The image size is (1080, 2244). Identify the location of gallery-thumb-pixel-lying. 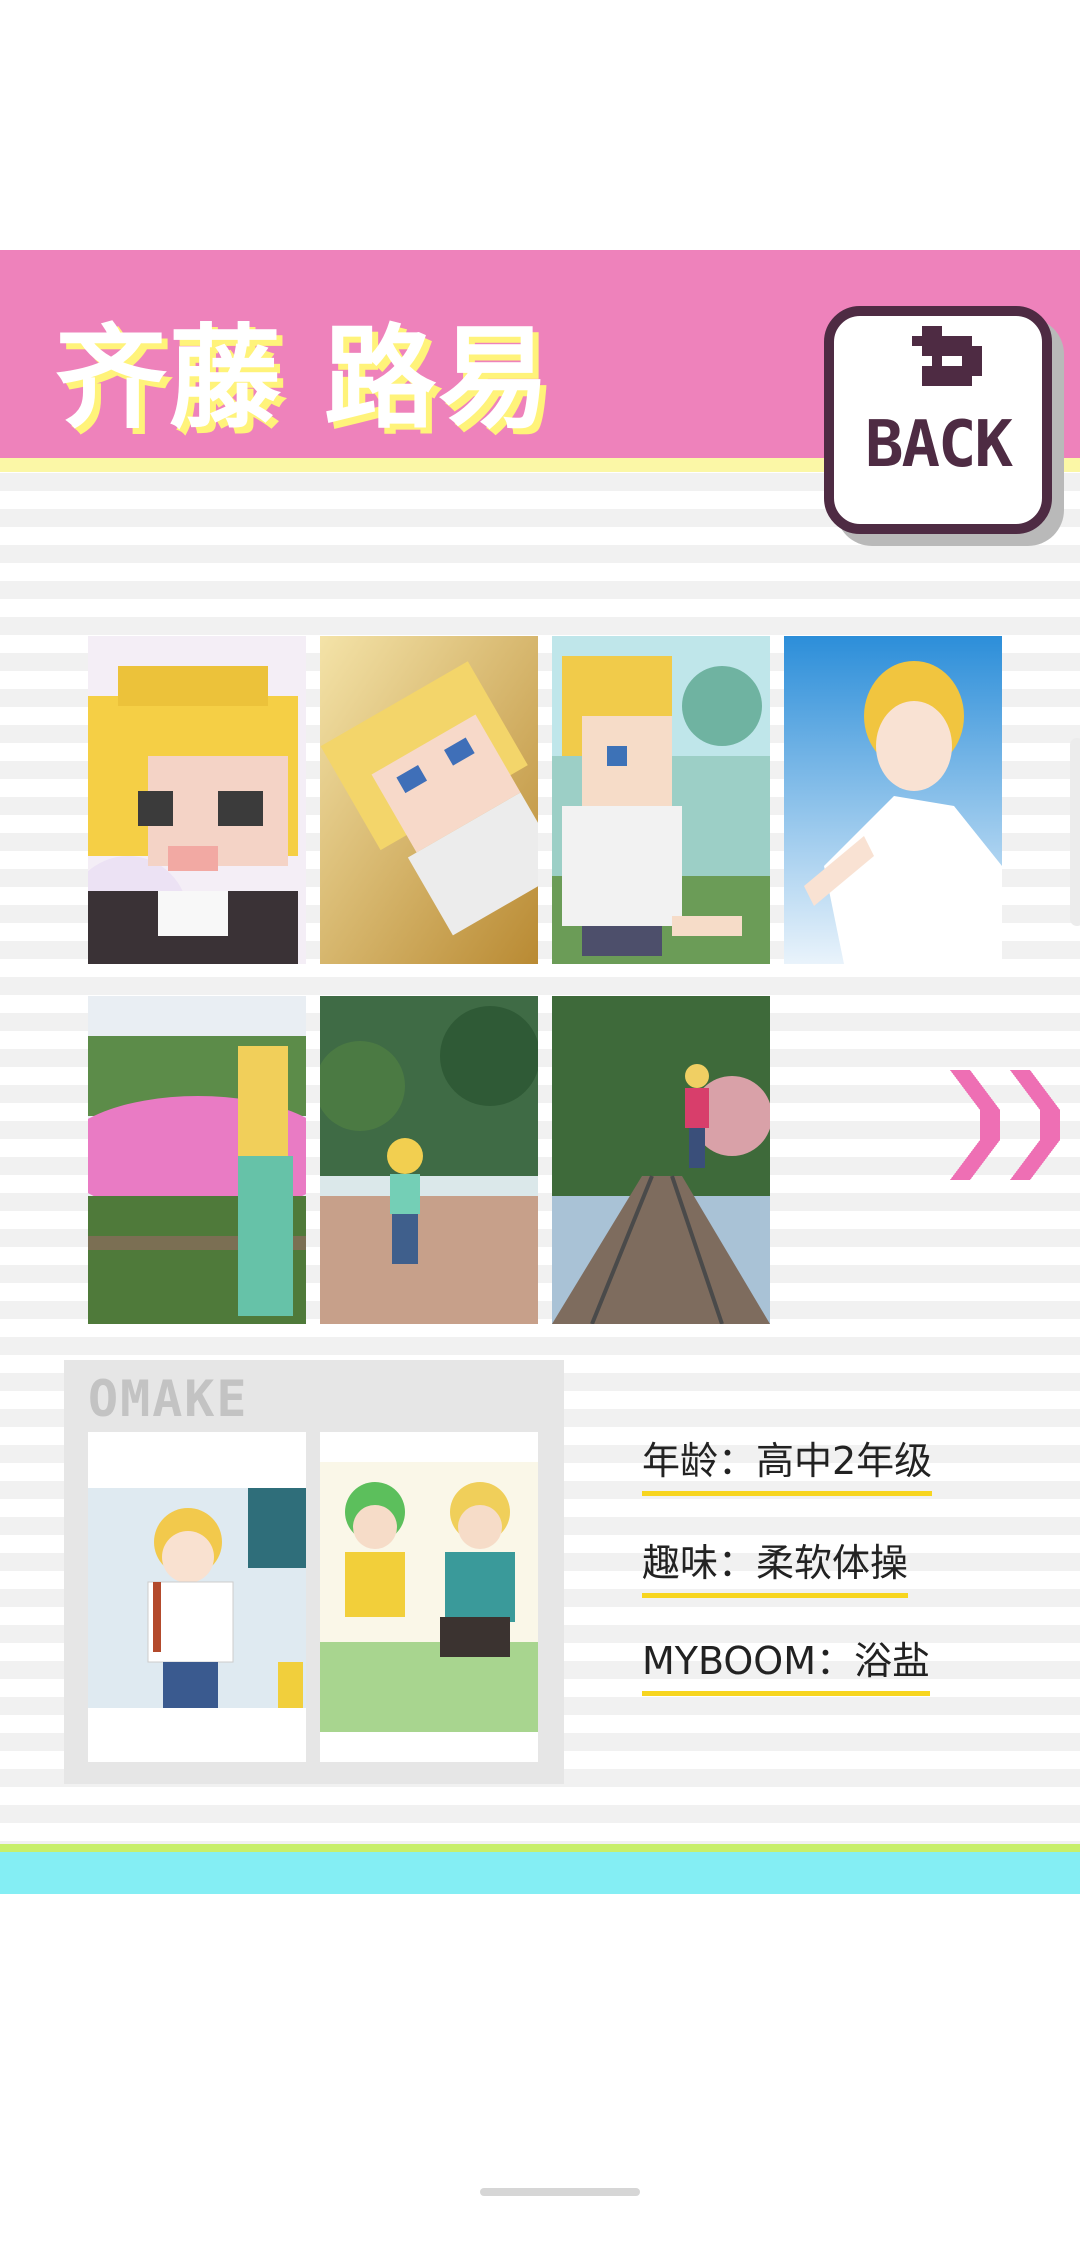
(429, 800).